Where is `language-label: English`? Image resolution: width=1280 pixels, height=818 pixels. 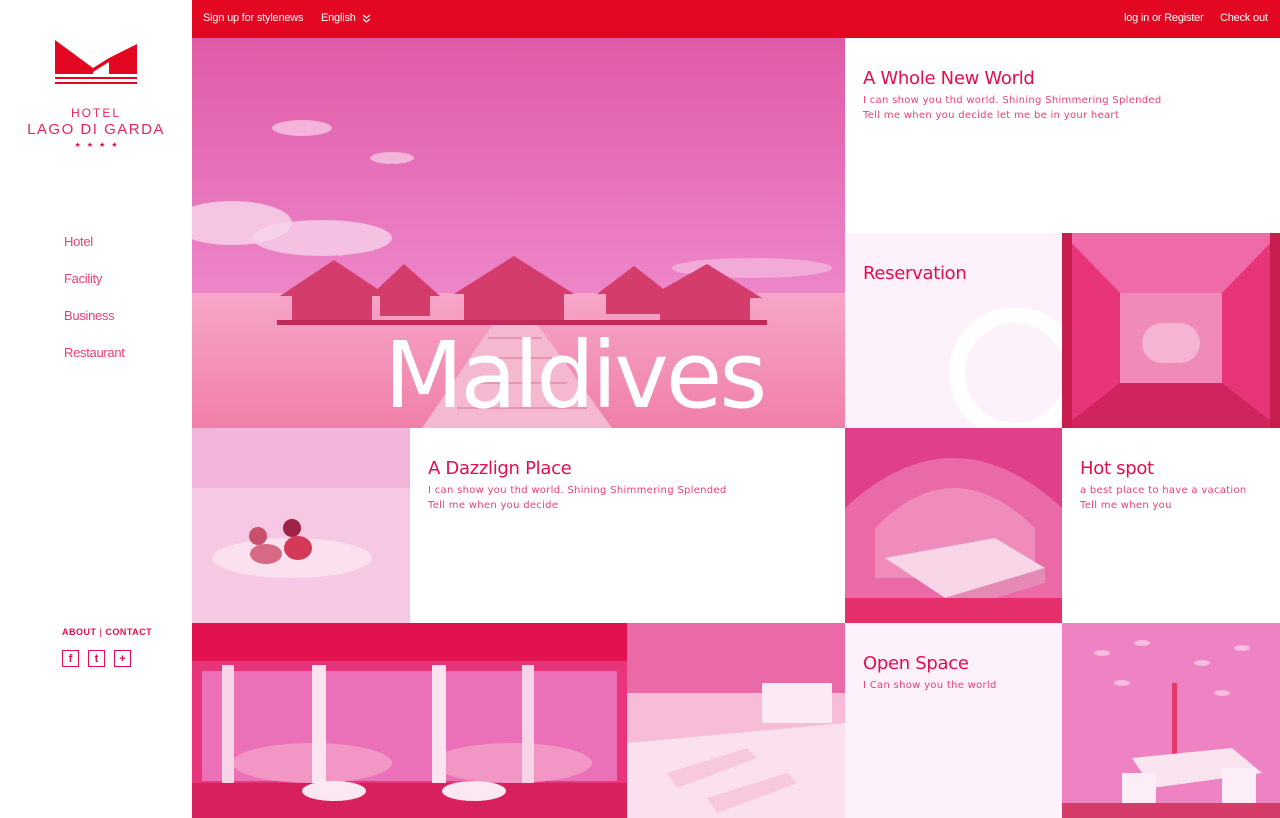
language-label: English is located at coordinates (338, 18).